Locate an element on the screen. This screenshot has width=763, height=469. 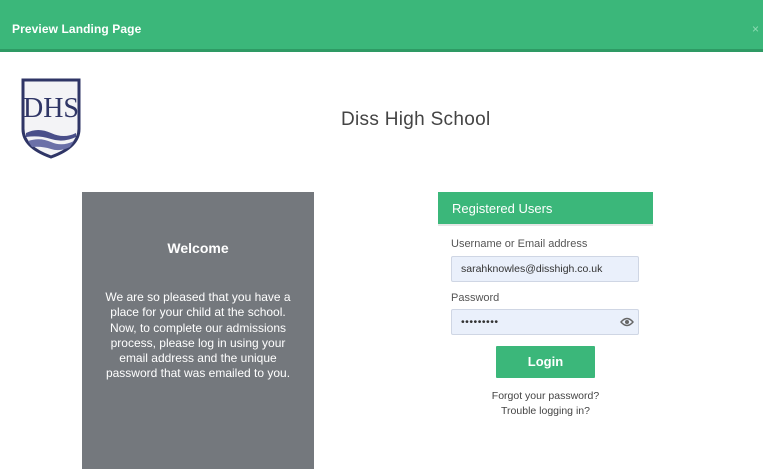
login-button: Login is located at coordinates (545, 362).